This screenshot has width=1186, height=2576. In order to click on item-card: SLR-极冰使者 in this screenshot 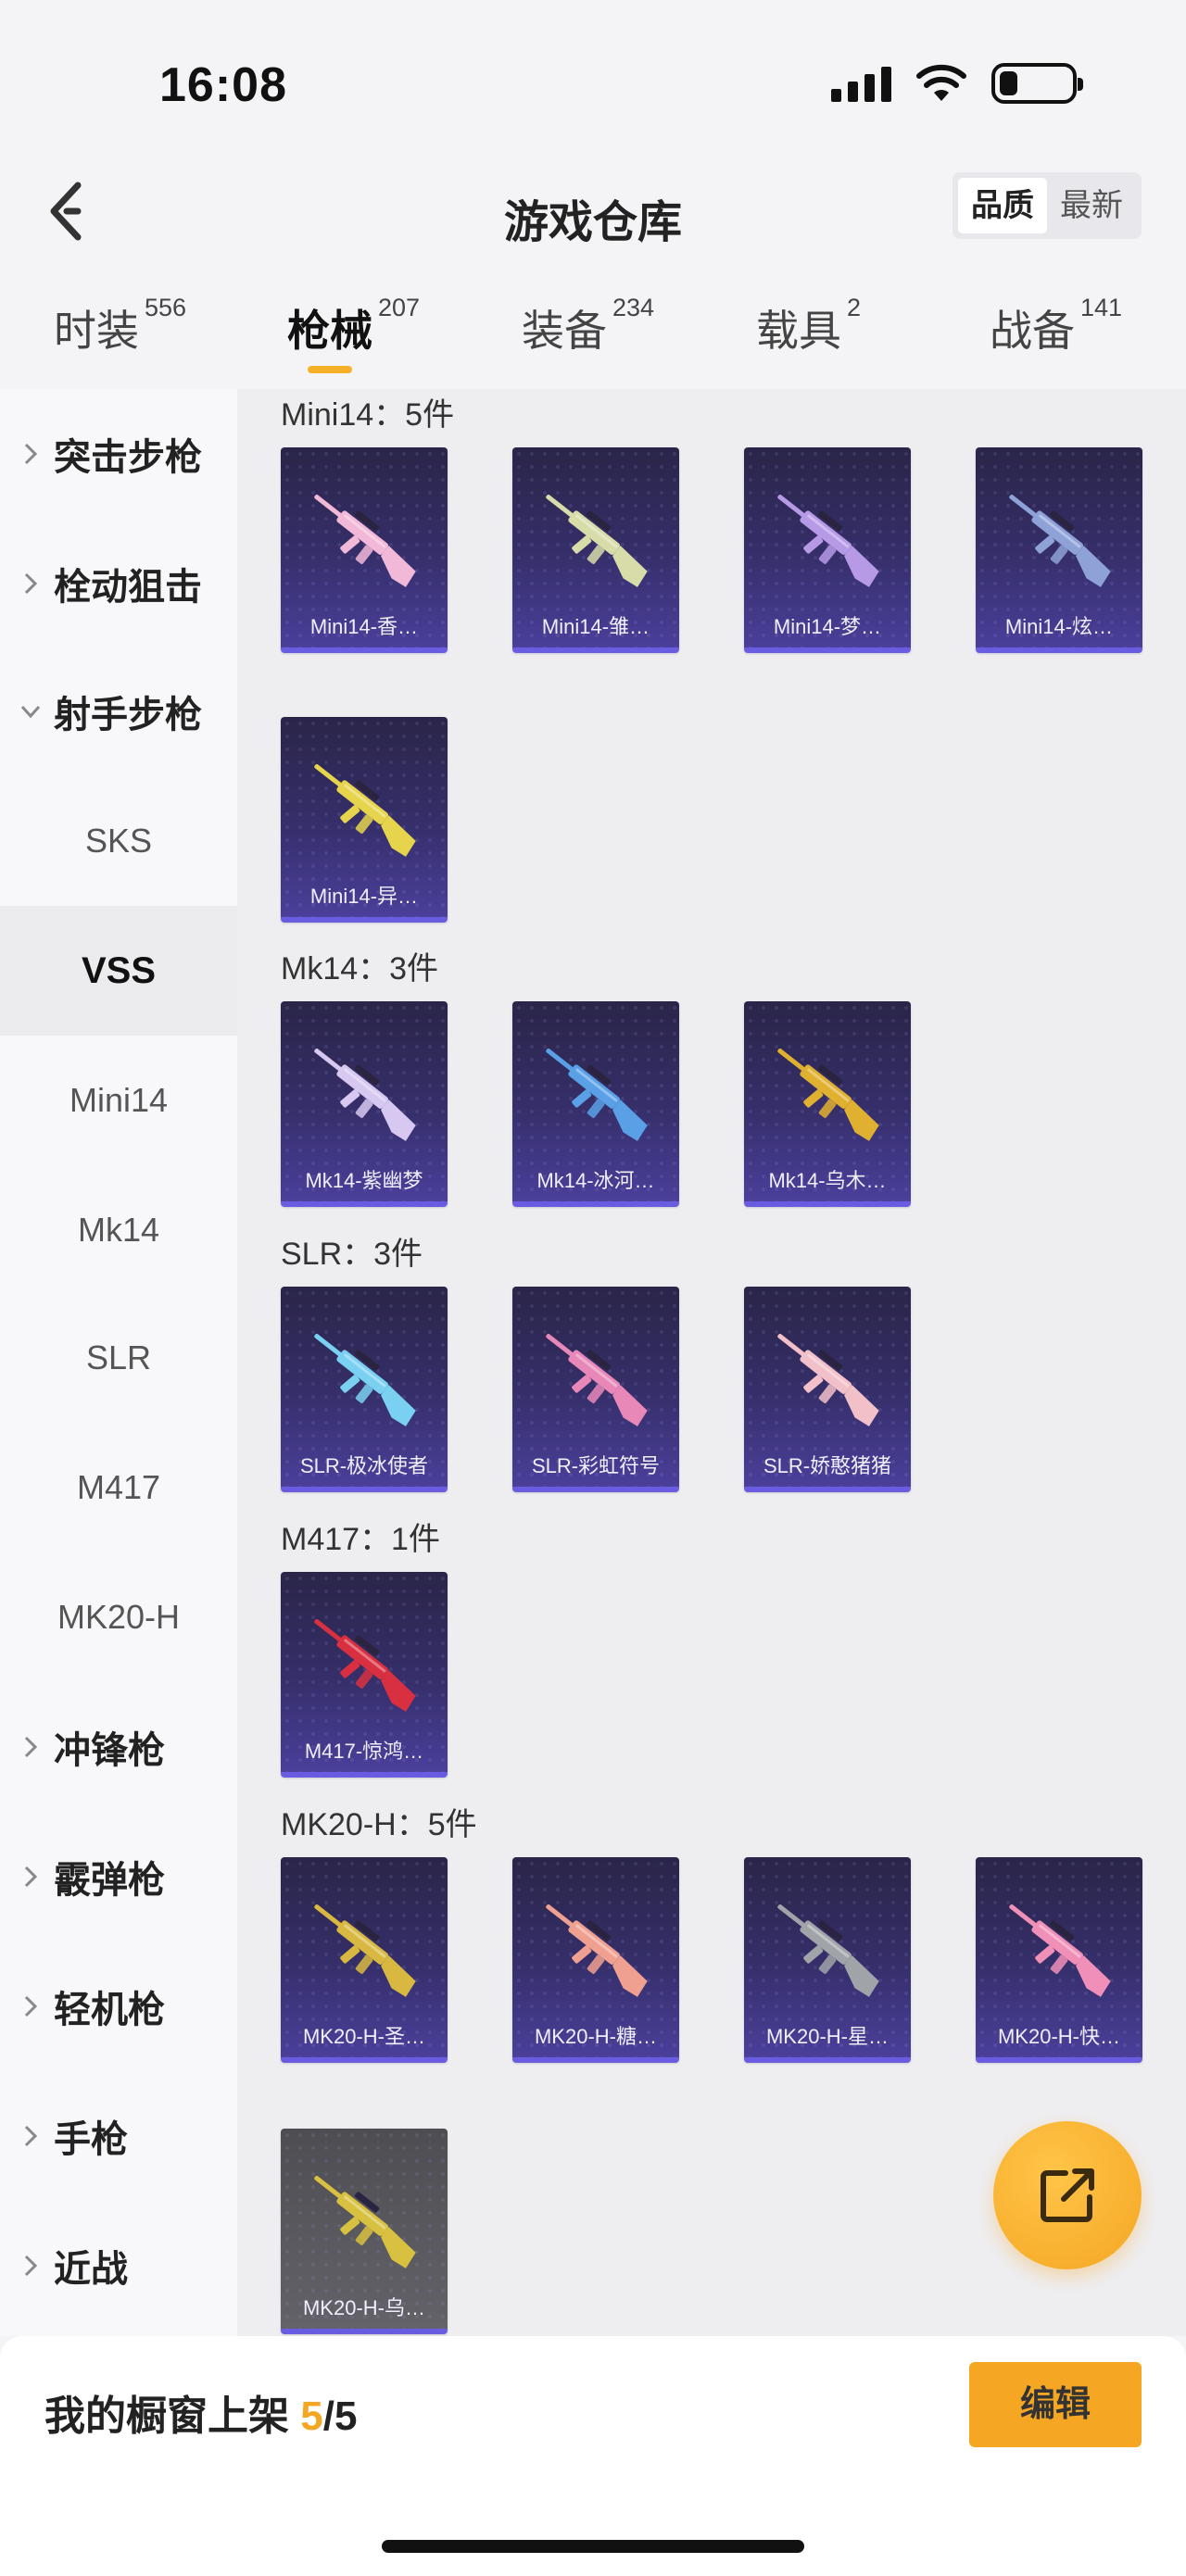, I will do `click(364, 1389)`.